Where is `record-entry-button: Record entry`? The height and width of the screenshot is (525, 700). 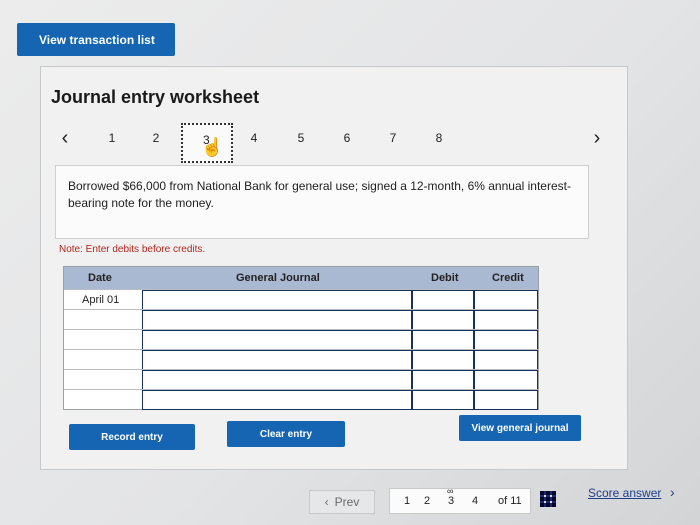 record-entry-button: Record entry is located at coordinates (132, 437).